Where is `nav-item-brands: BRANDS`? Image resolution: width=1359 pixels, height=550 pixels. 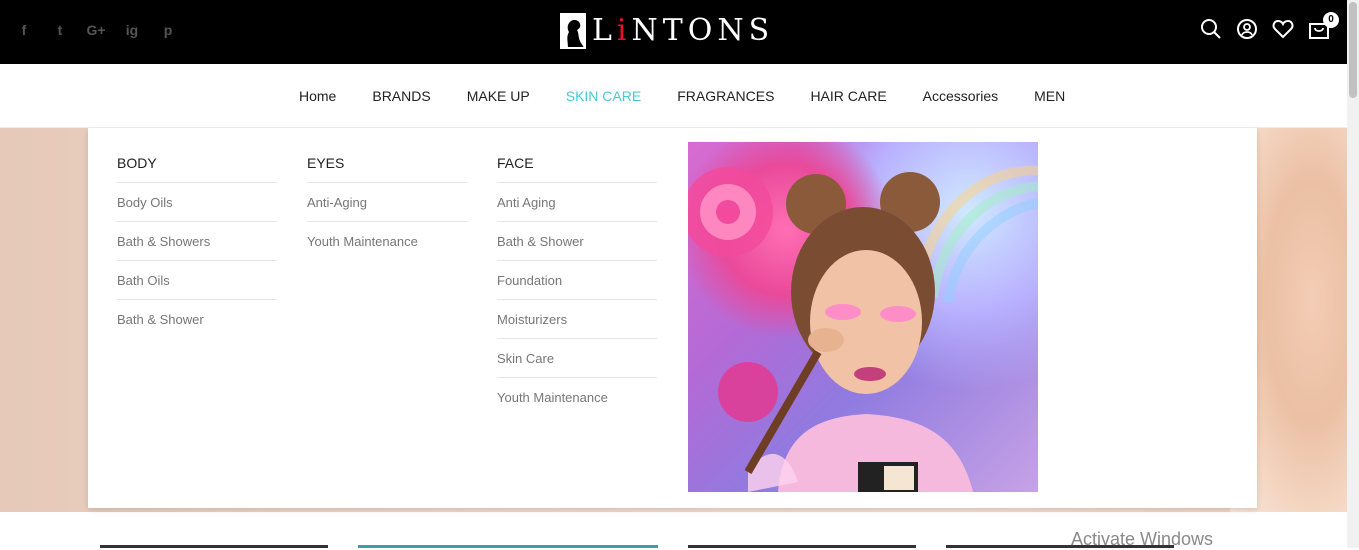 nav-item-brands: BRANDS is located at coordinates (401, 96).